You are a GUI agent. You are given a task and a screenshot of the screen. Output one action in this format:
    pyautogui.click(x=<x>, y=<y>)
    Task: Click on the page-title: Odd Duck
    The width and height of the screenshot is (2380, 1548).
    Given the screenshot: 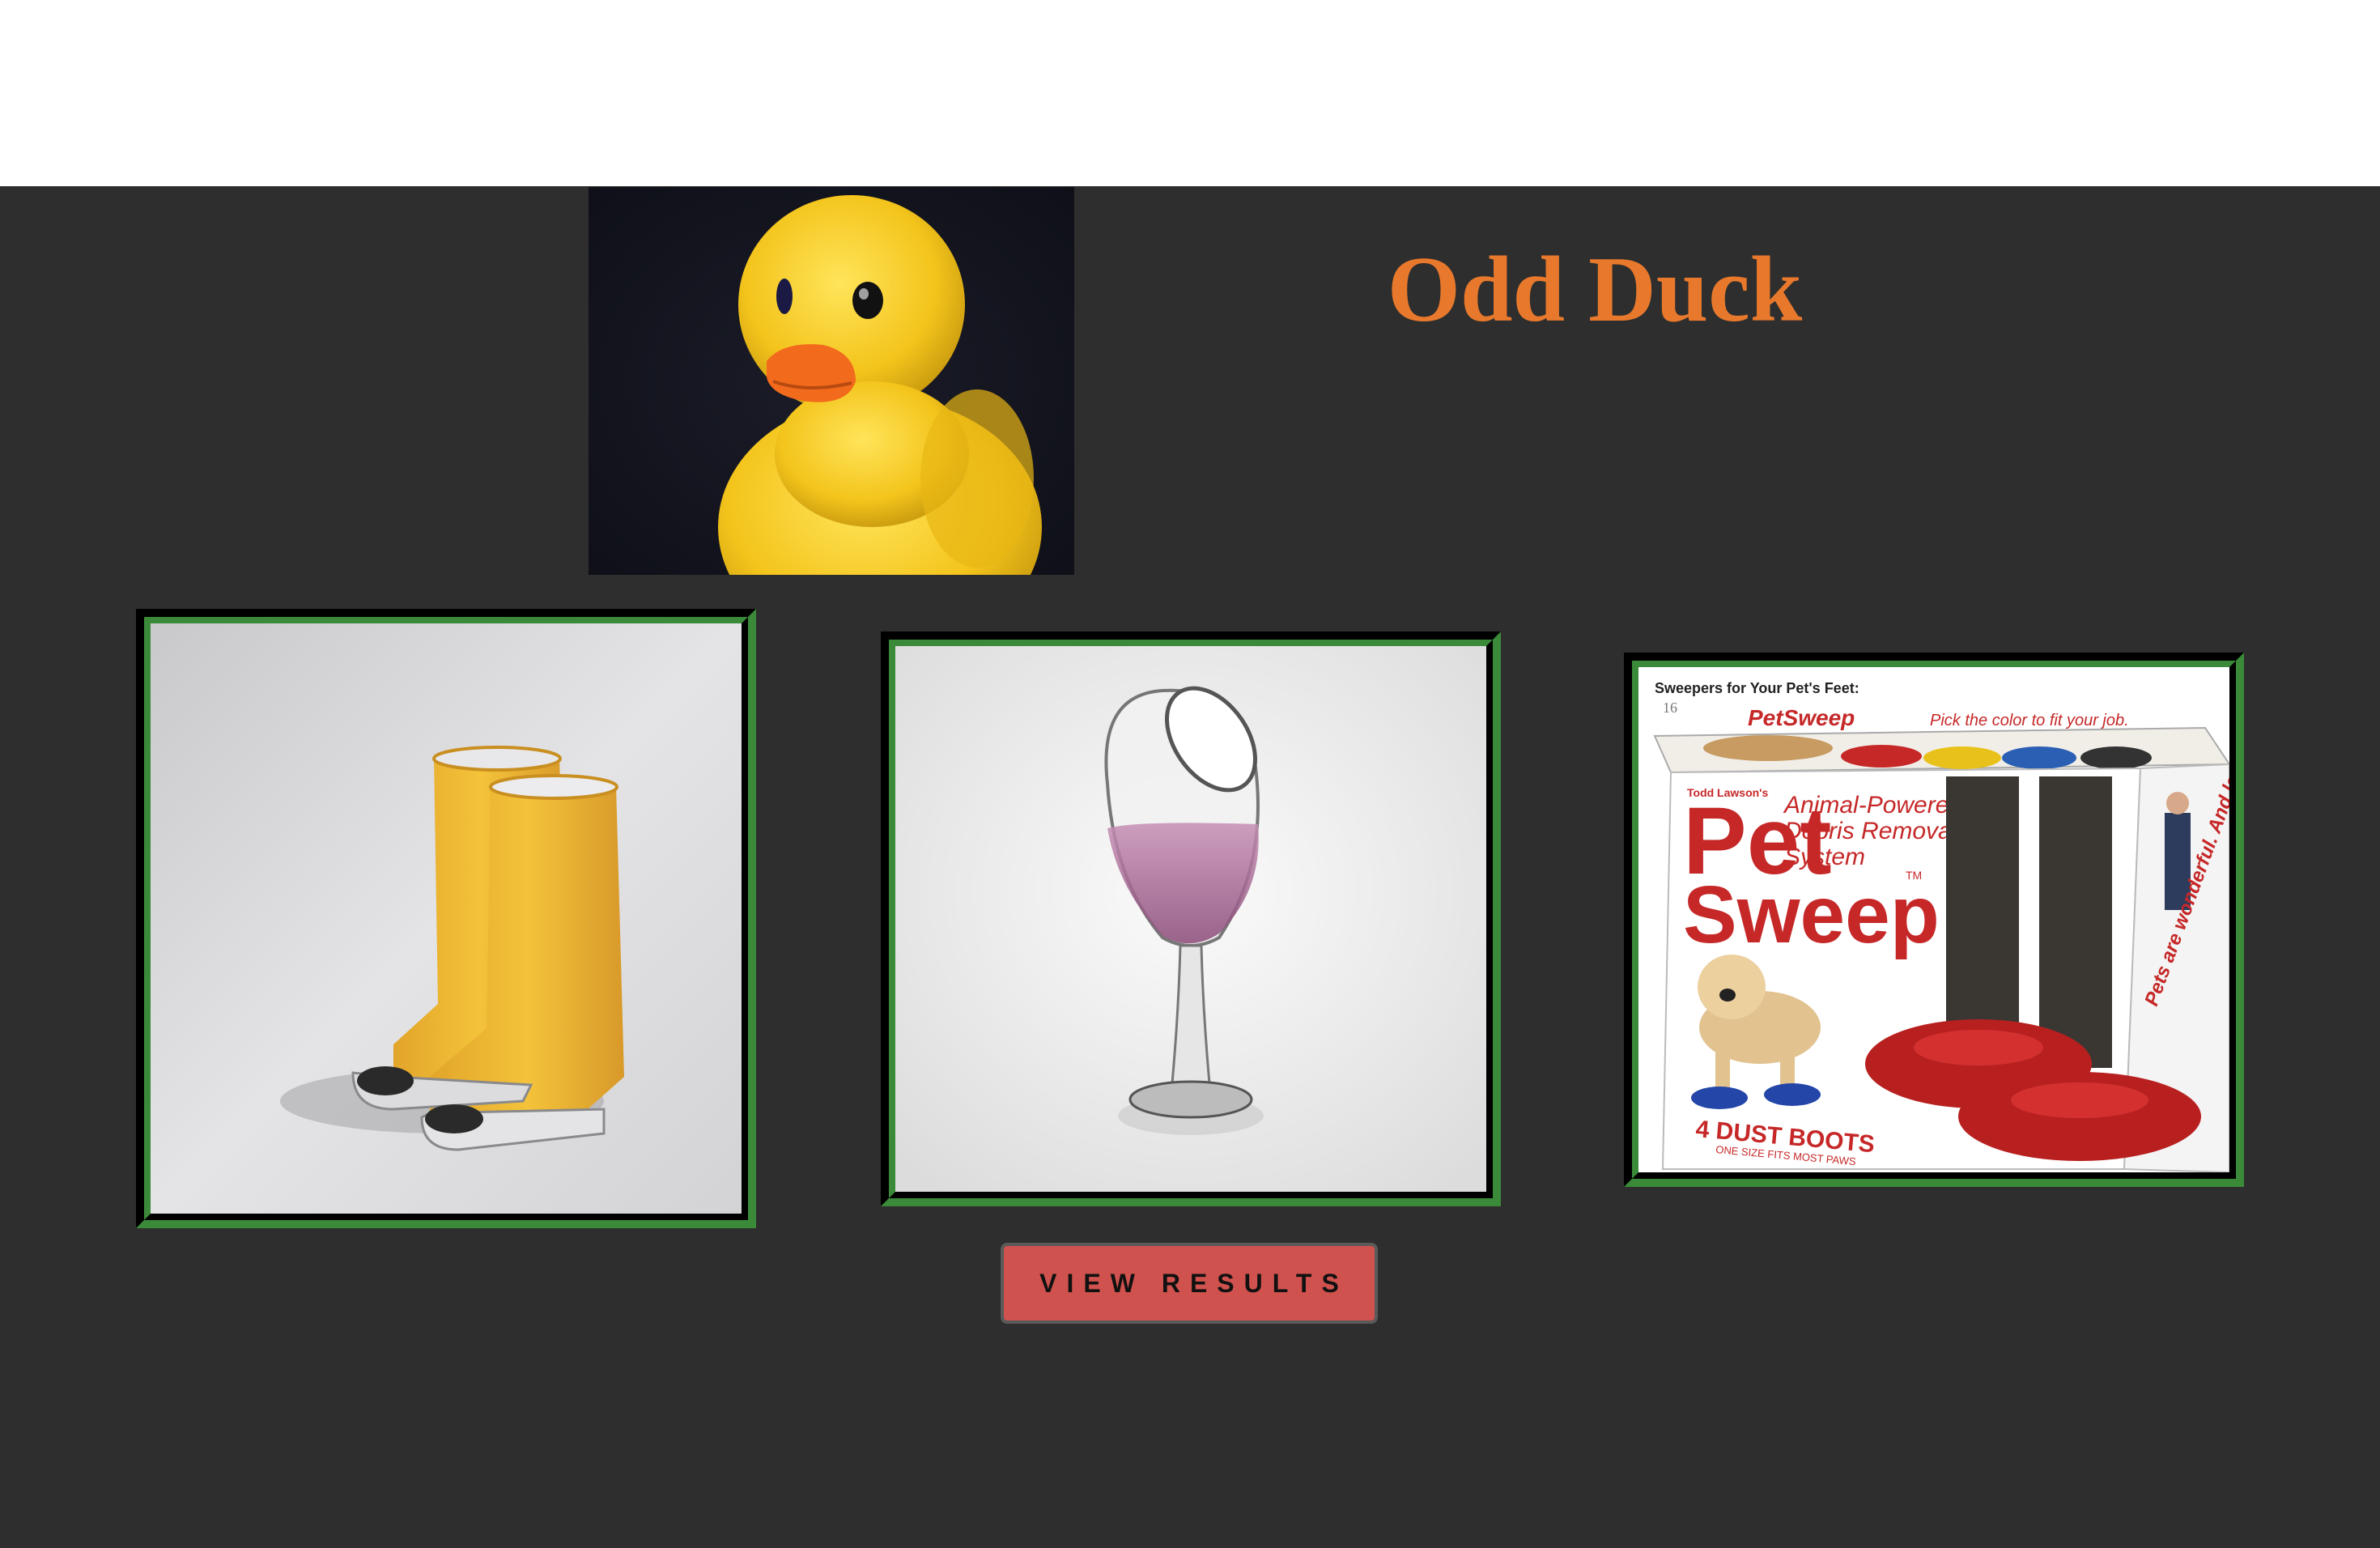 What is the action you would take?
    pyautogui.click(x=1595, y=290)
    